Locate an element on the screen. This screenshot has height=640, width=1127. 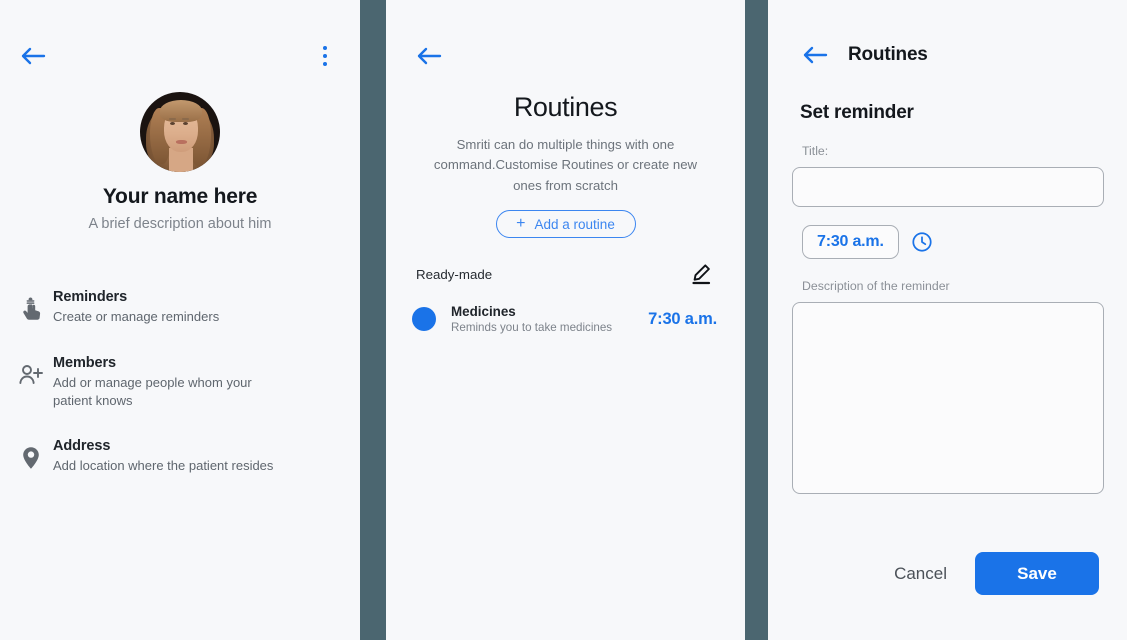
sidebar-item-title: Reminders is located at coordinates (90, 297).